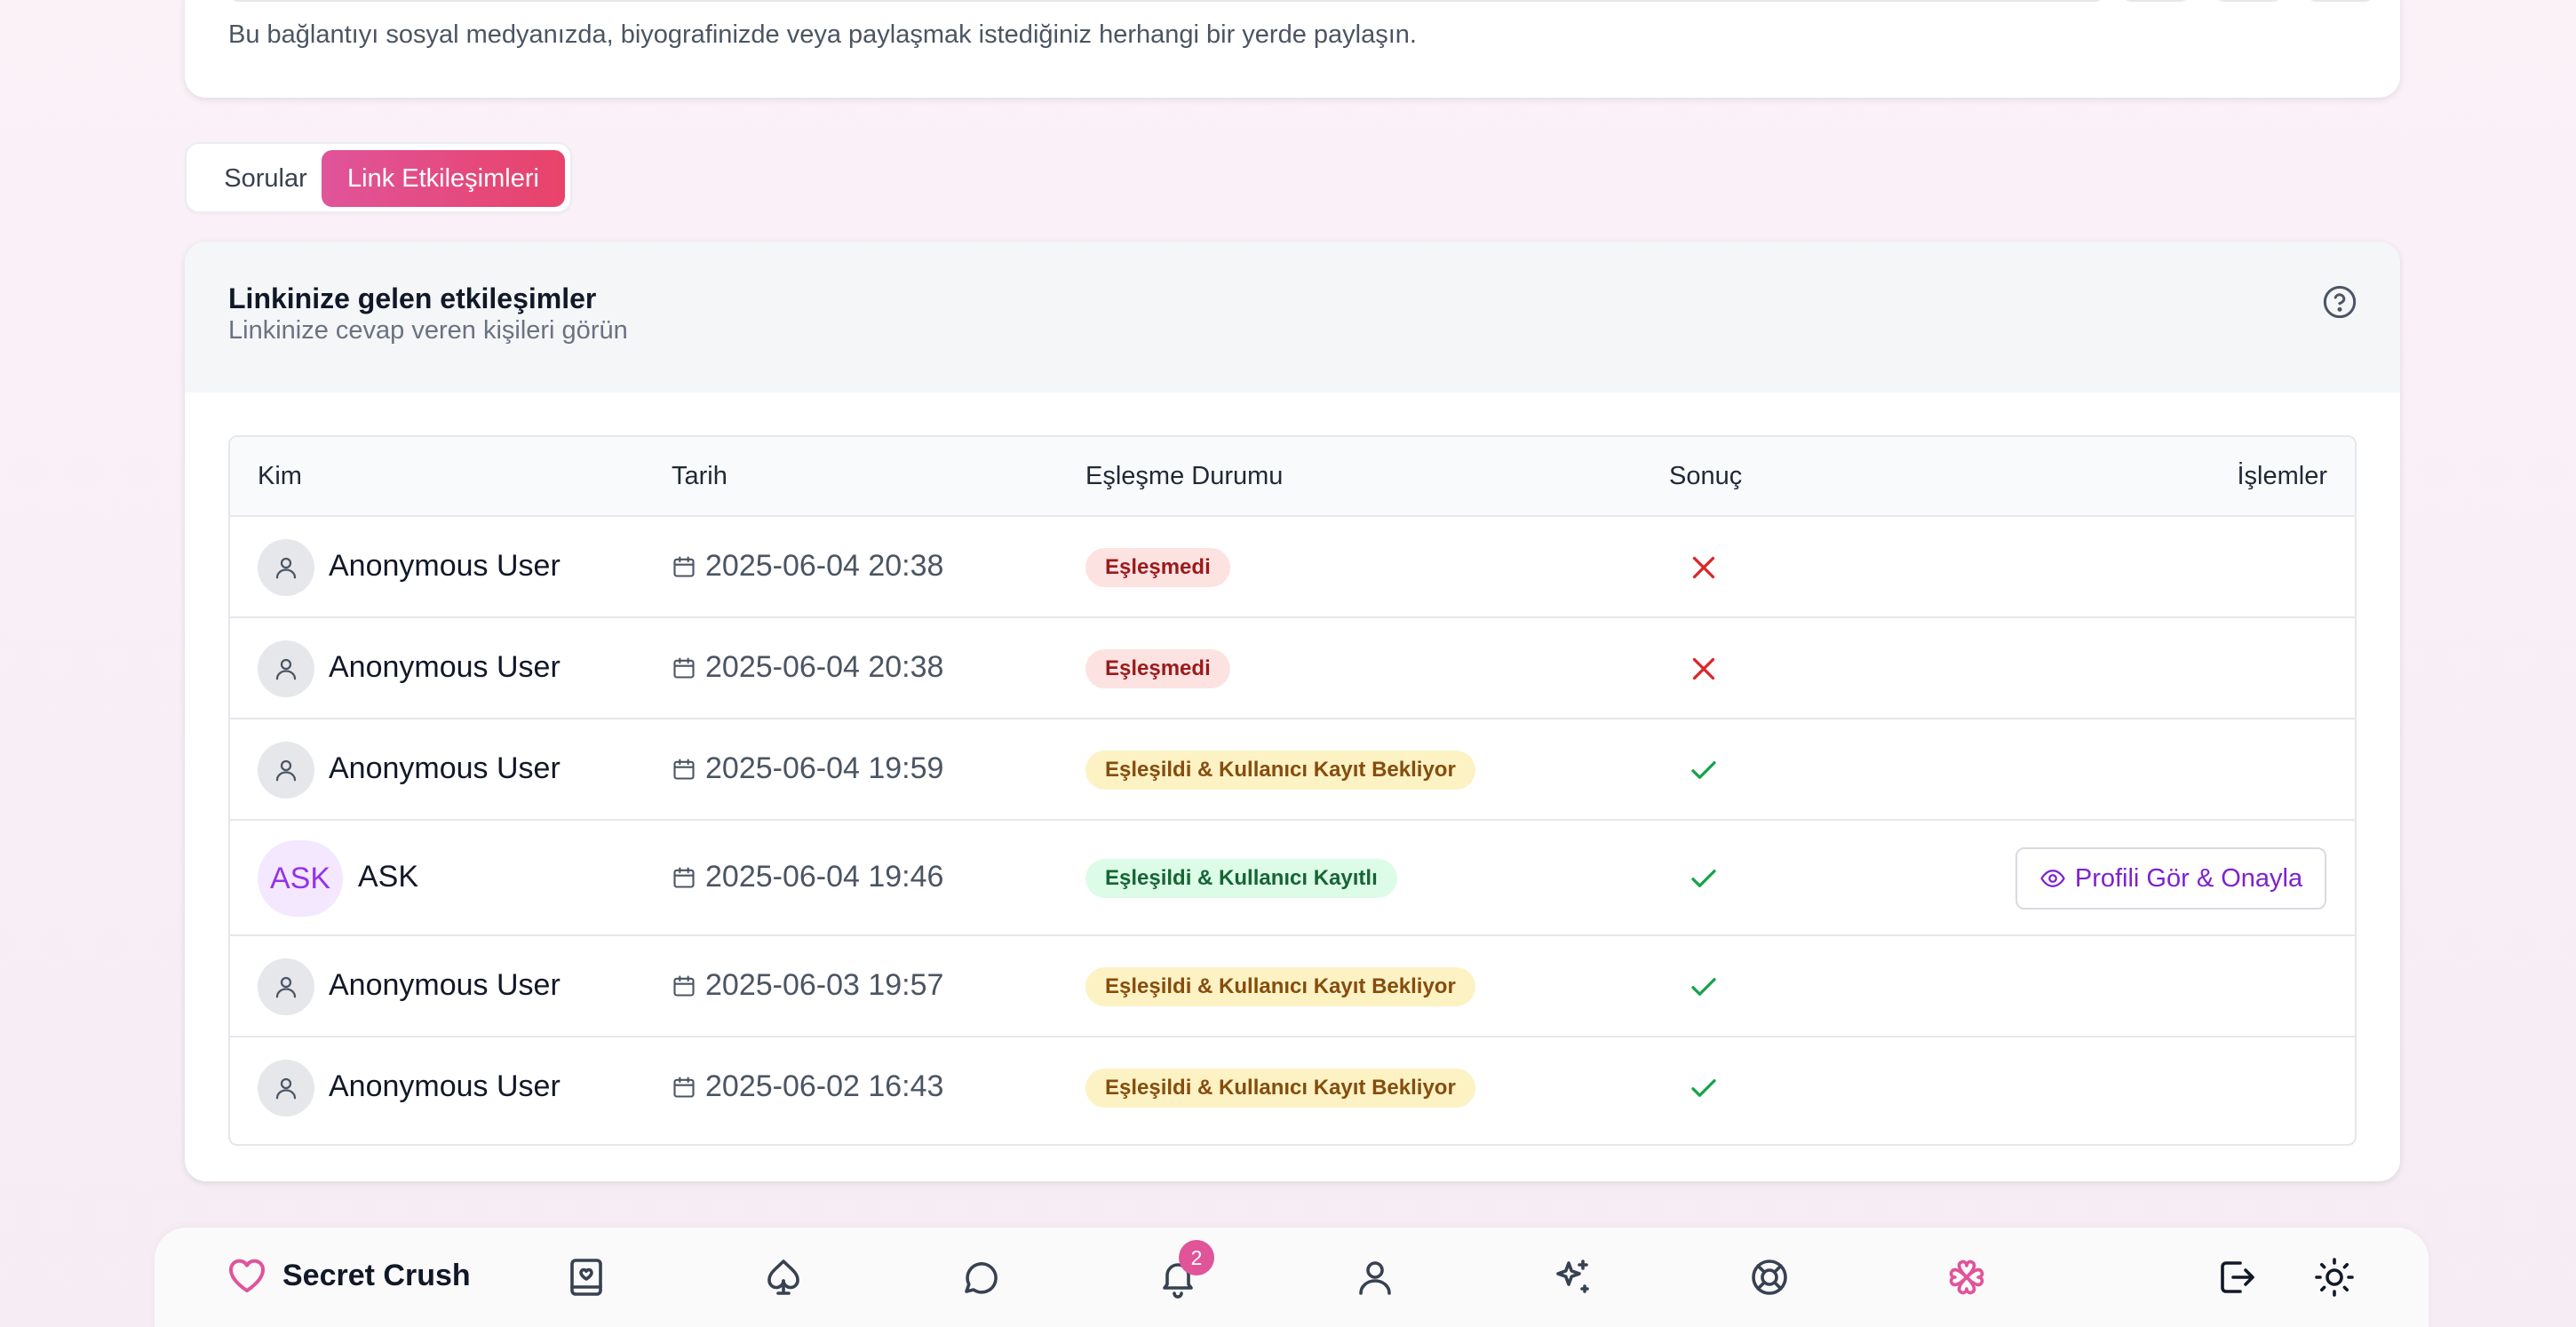 This screenshot has width=2576, height=1327. I want to click on header-actions: İşlemler, so click(2282, 476).